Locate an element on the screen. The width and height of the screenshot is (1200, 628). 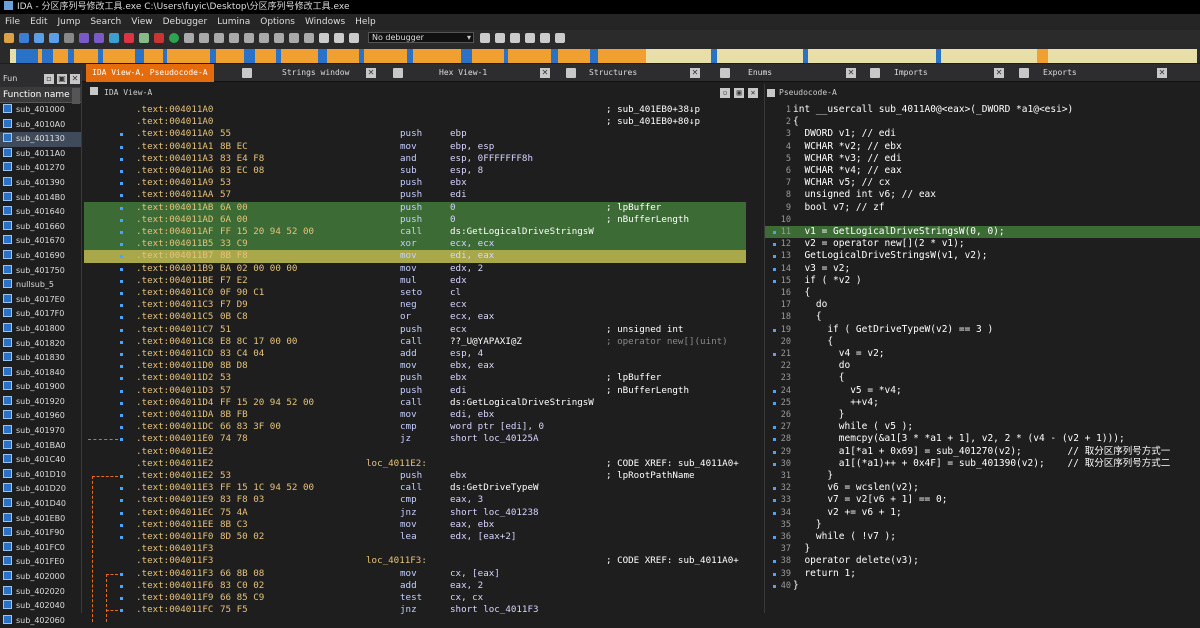
back-icon is located at coordinates (39, 37).